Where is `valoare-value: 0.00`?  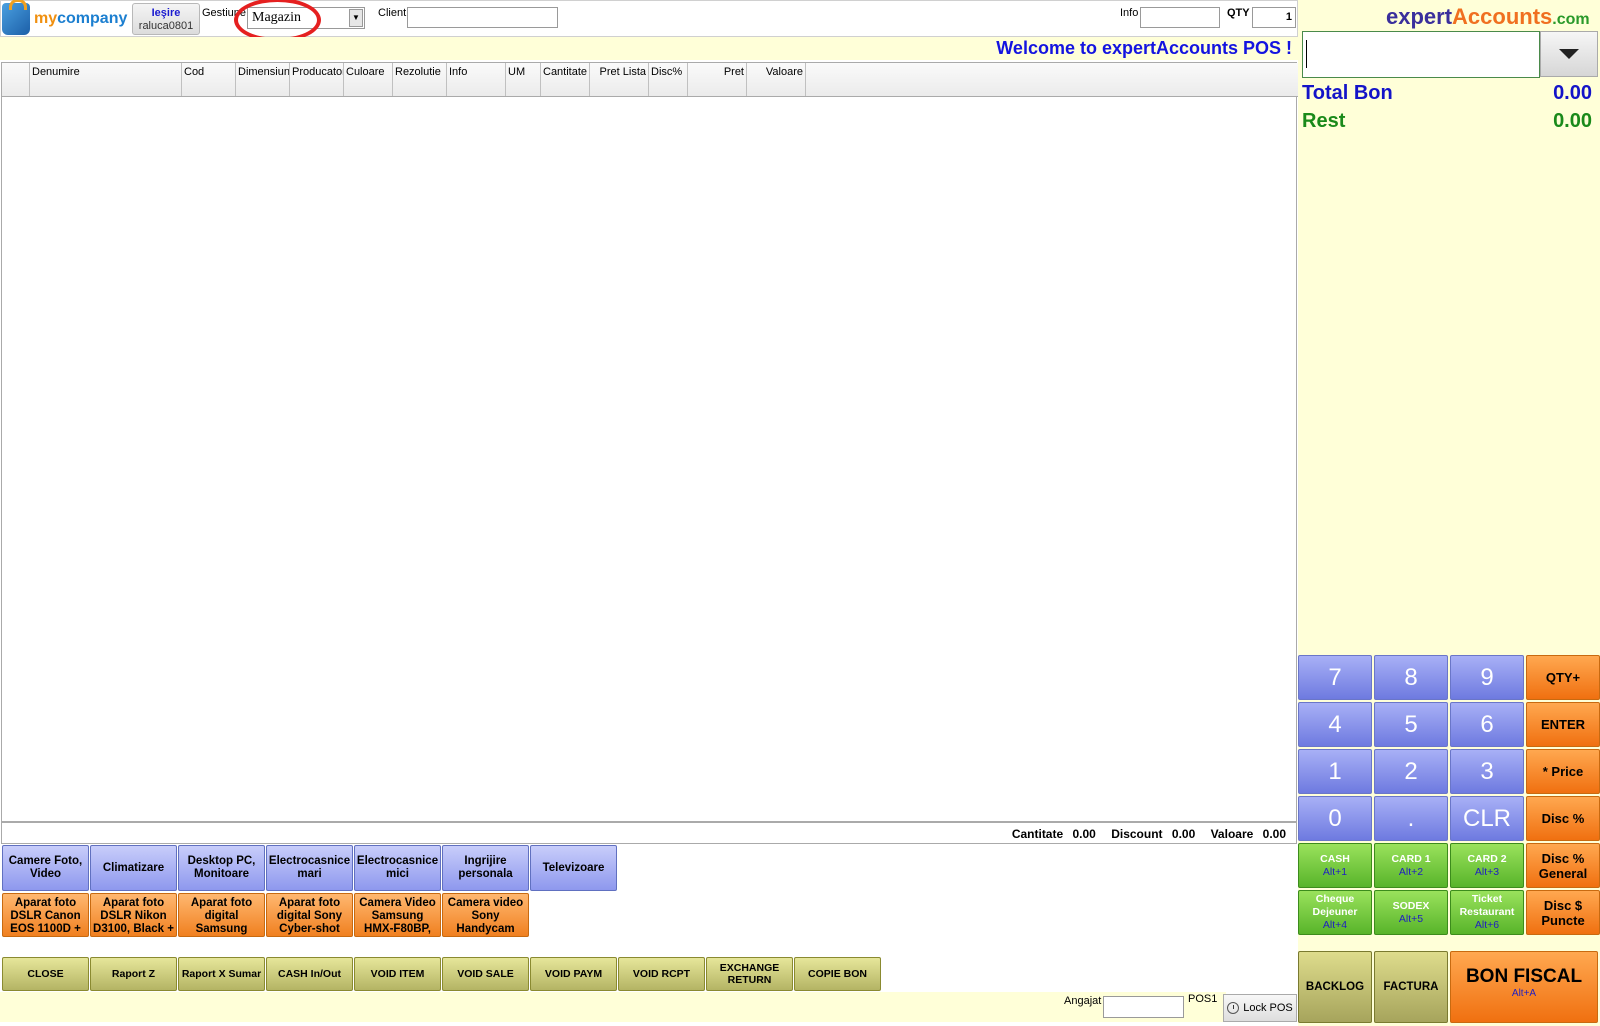
valoare-value: 0.00 is located at coordinates (1274, 834).